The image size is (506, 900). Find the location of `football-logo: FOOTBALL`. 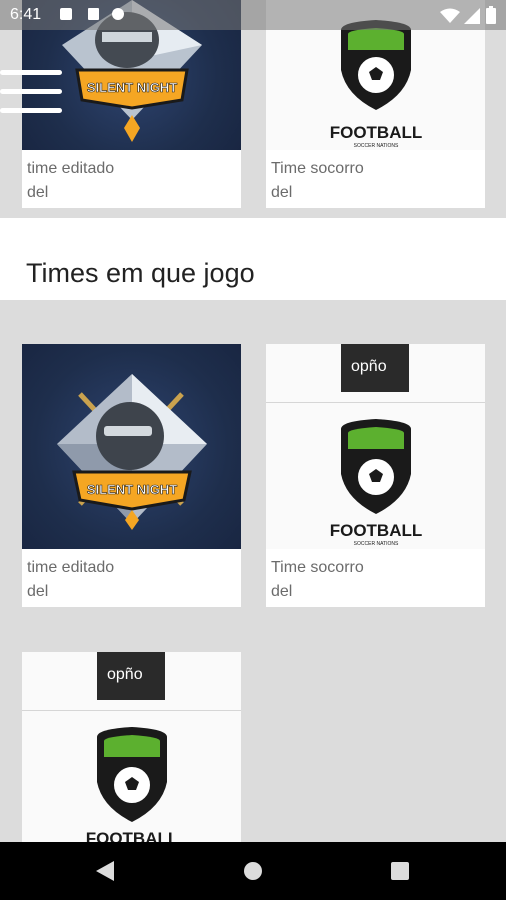

football-logo: FOOTBALL is located at coordinates (132, 784).